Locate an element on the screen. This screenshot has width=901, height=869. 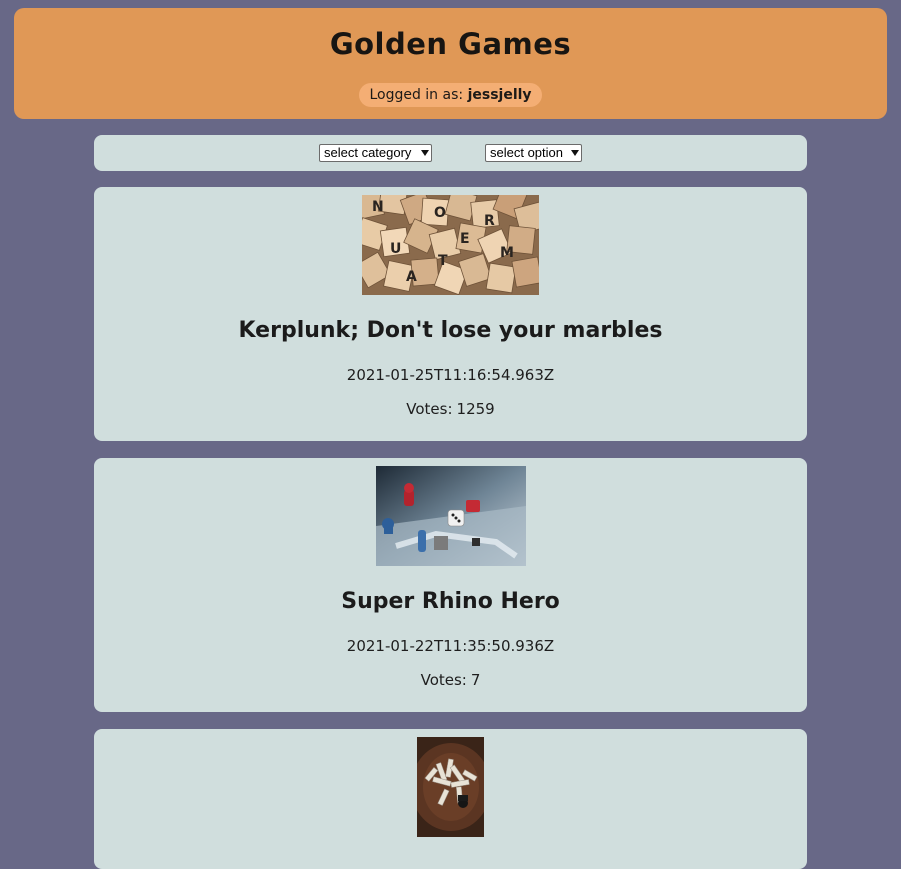
category-select: select category is located at coordinates (375, 153).